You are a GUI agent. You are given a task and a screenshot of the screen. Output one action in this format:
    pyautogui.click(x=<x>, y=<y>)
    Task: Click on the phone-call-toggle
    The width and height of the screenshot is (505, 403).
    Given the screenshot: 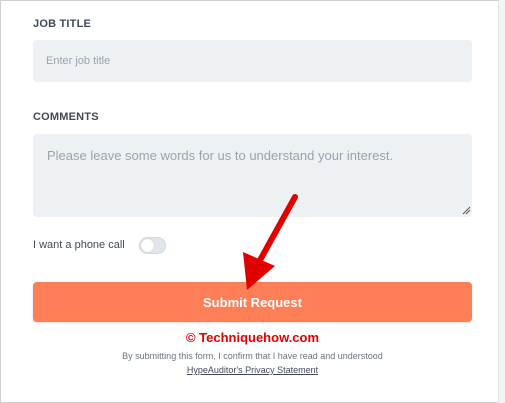 What is the action you would take?
    pyautogui.click(x=152, y=245)
    